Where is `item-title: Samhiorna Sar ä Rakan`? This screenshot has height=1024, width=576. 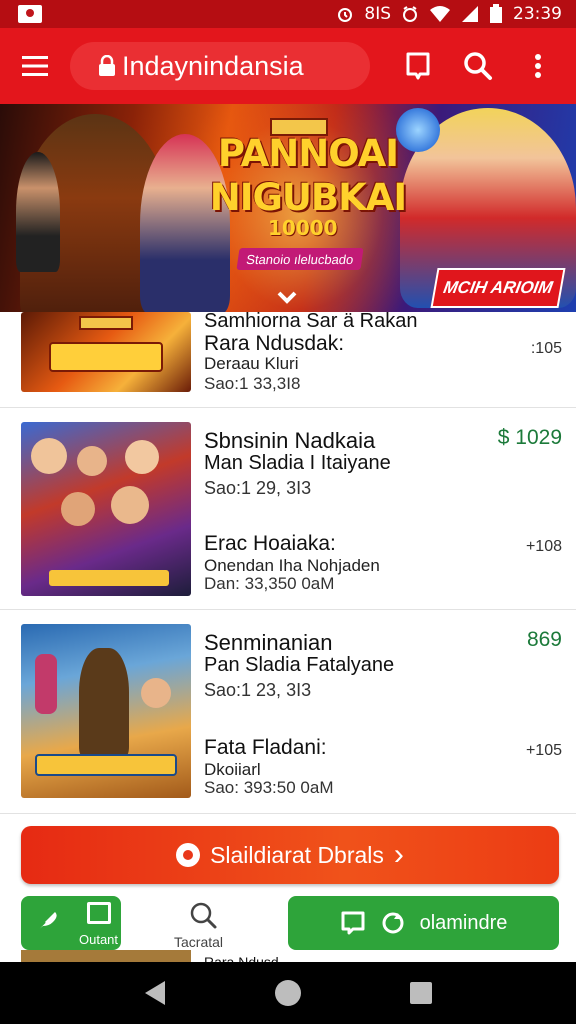
item-title: Samhiorna Sar ä Rakan is located at coordinates (311, 321).